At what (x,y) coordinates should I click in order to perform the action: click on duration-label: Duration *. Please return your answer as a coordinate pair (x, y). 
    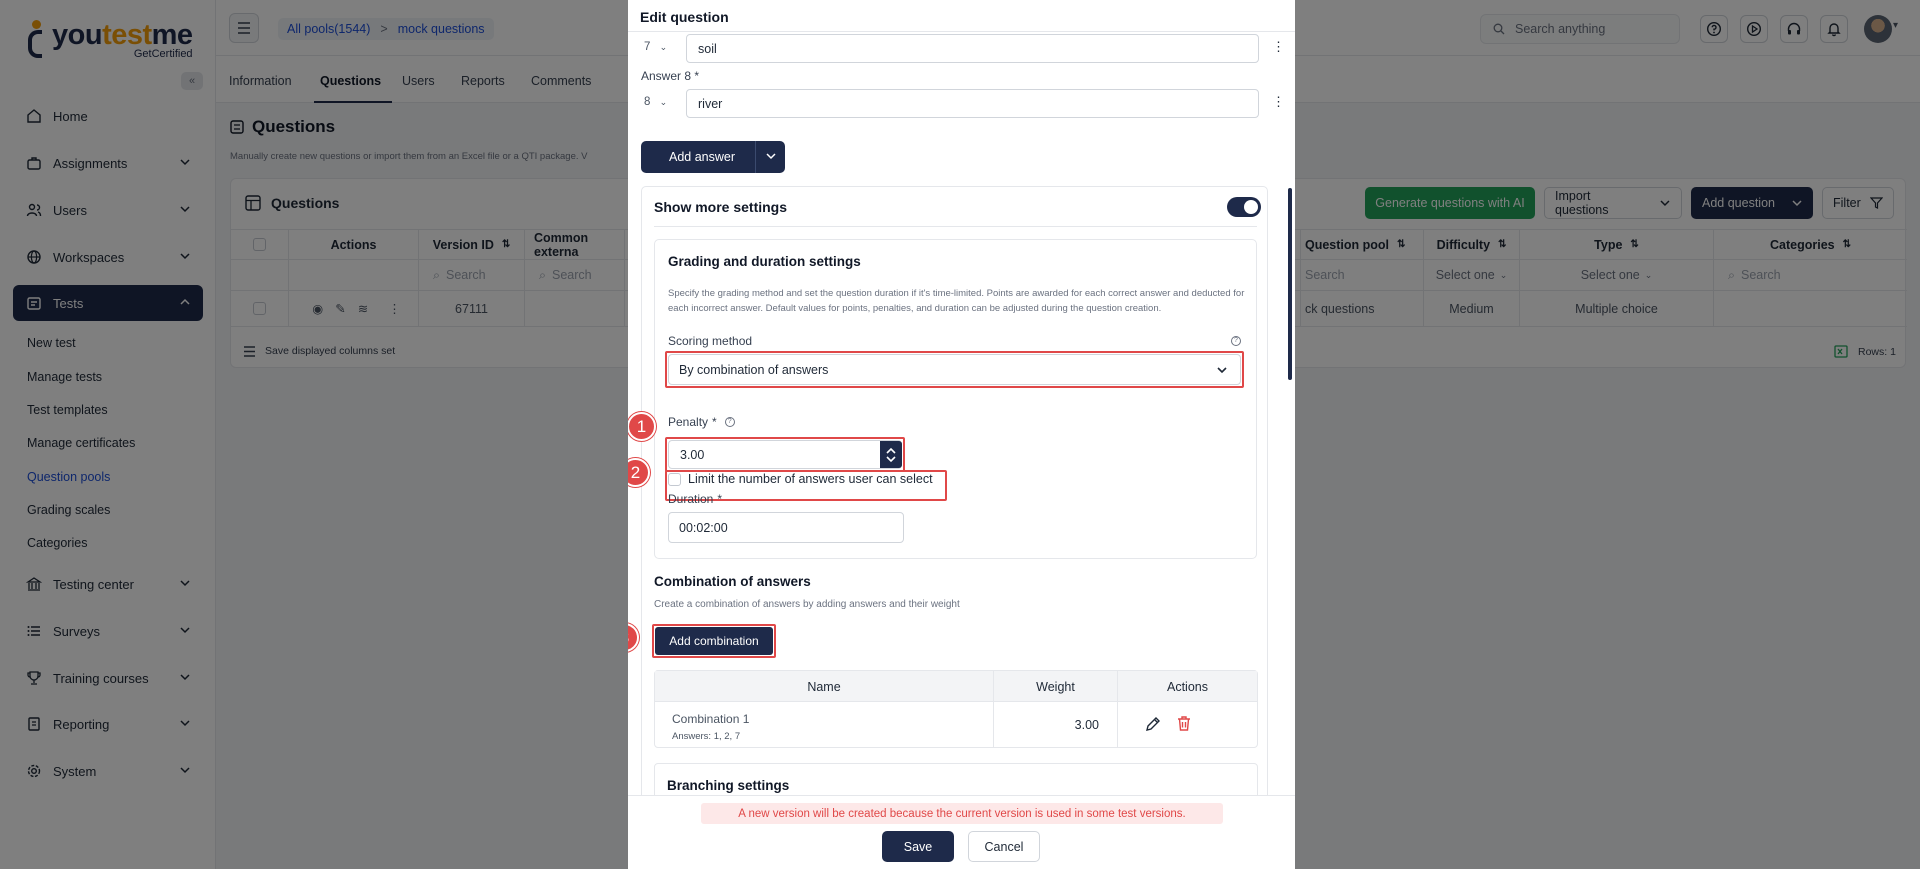
    Looking at the image, I should click on (695, 499).